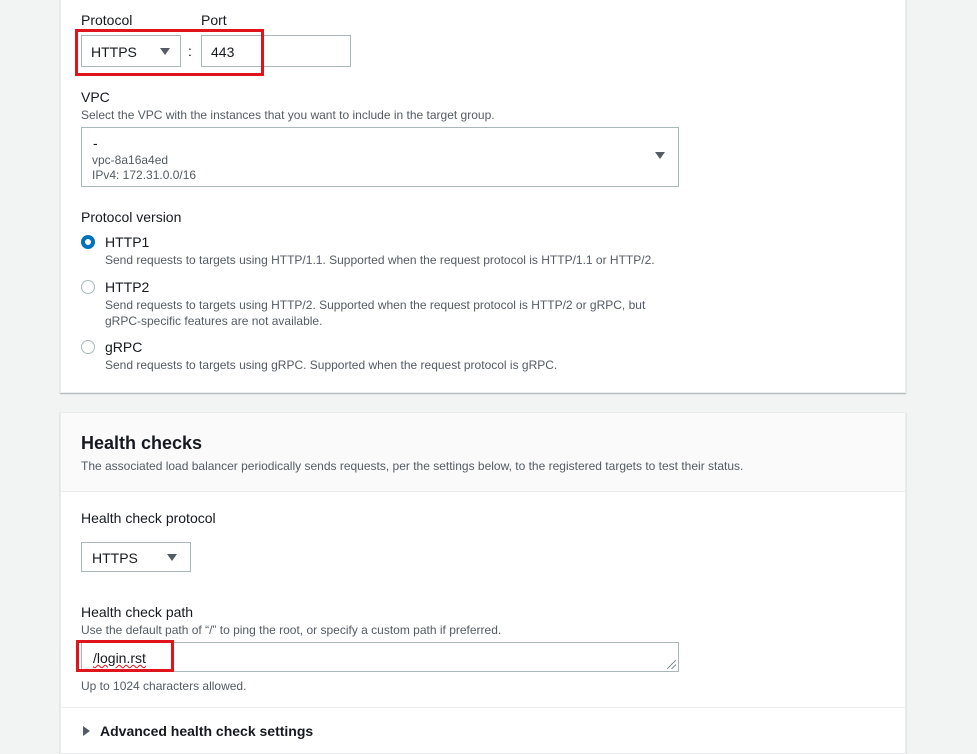  I want to click on advanced-health-check-settings-label: Advanced health check settings, so click(207, 731).